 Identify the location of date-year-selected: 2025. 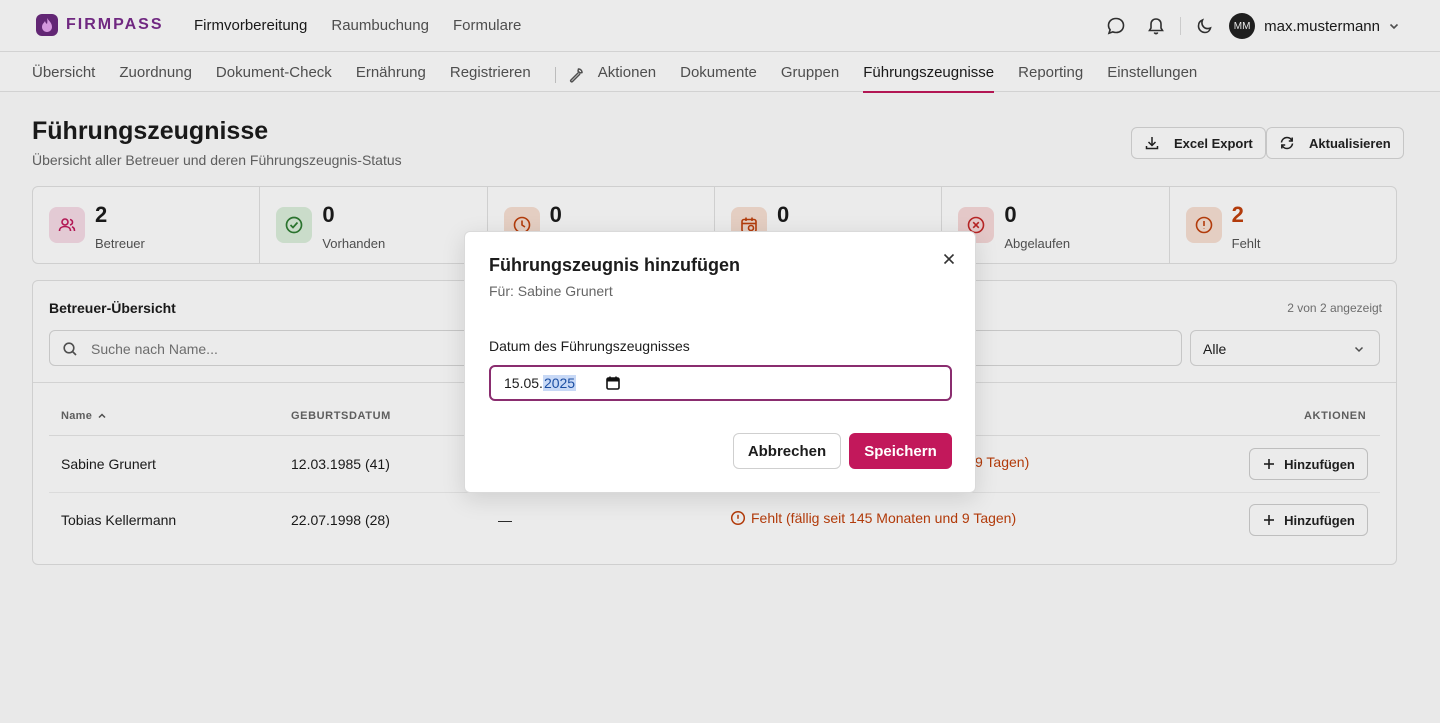
(559, 383).